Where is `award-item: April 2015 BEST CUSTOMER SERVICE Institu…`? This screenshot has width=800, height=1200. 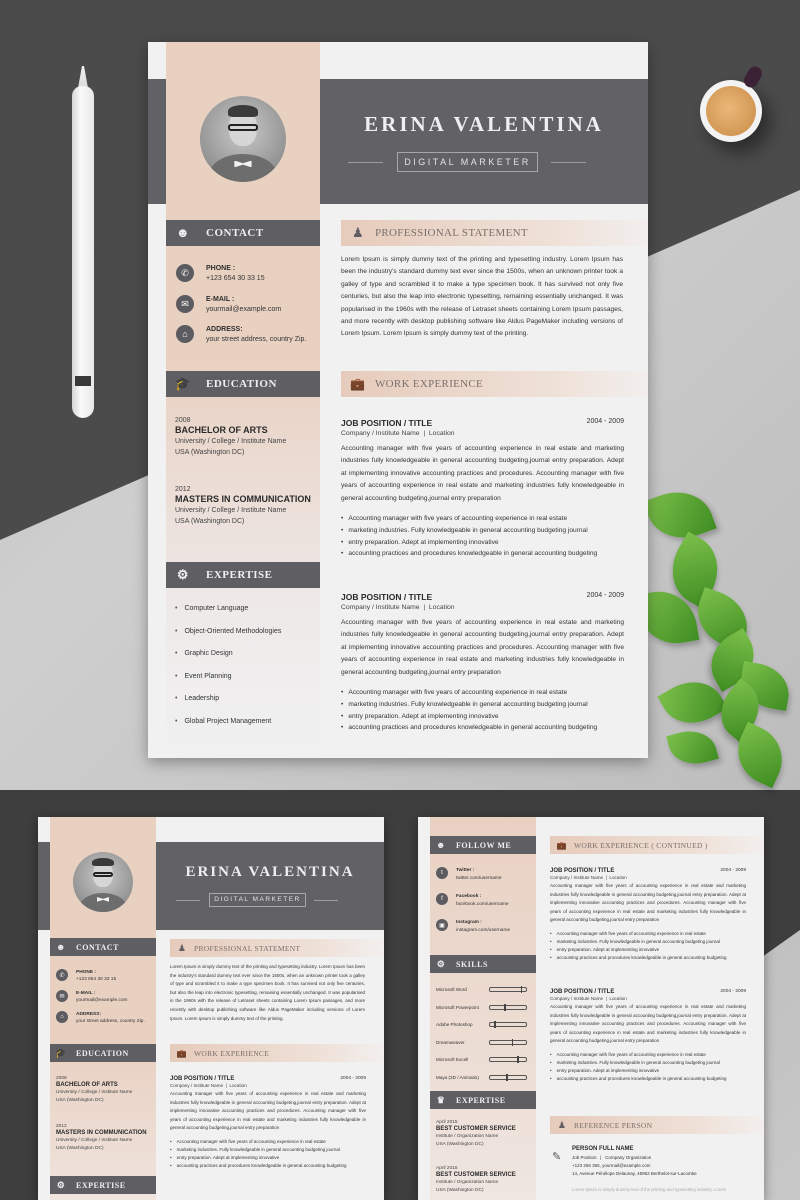
award-item: April 2015 BEST CUSTOMER SERVICE Institu… is located at coordinates (476, 1179).